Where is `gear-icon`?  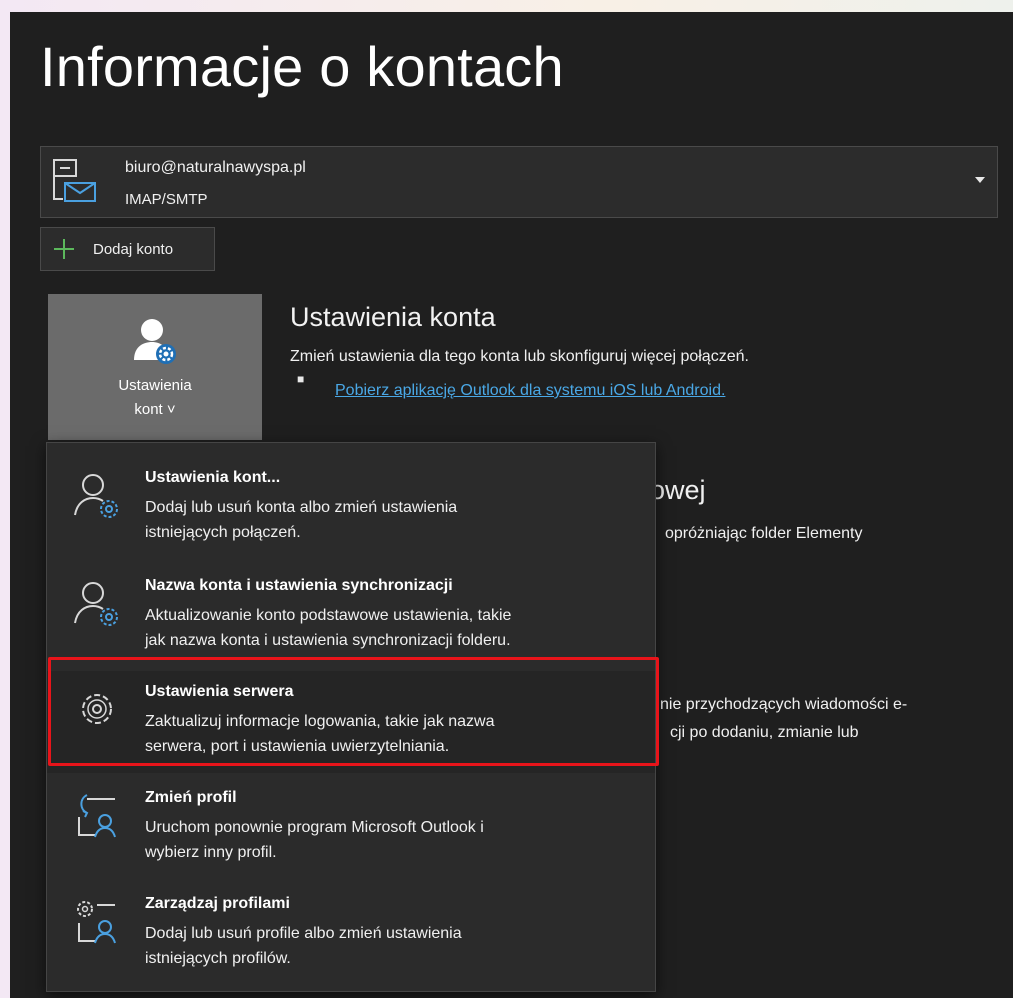
gear-icon is located at coordinates (97, 709).